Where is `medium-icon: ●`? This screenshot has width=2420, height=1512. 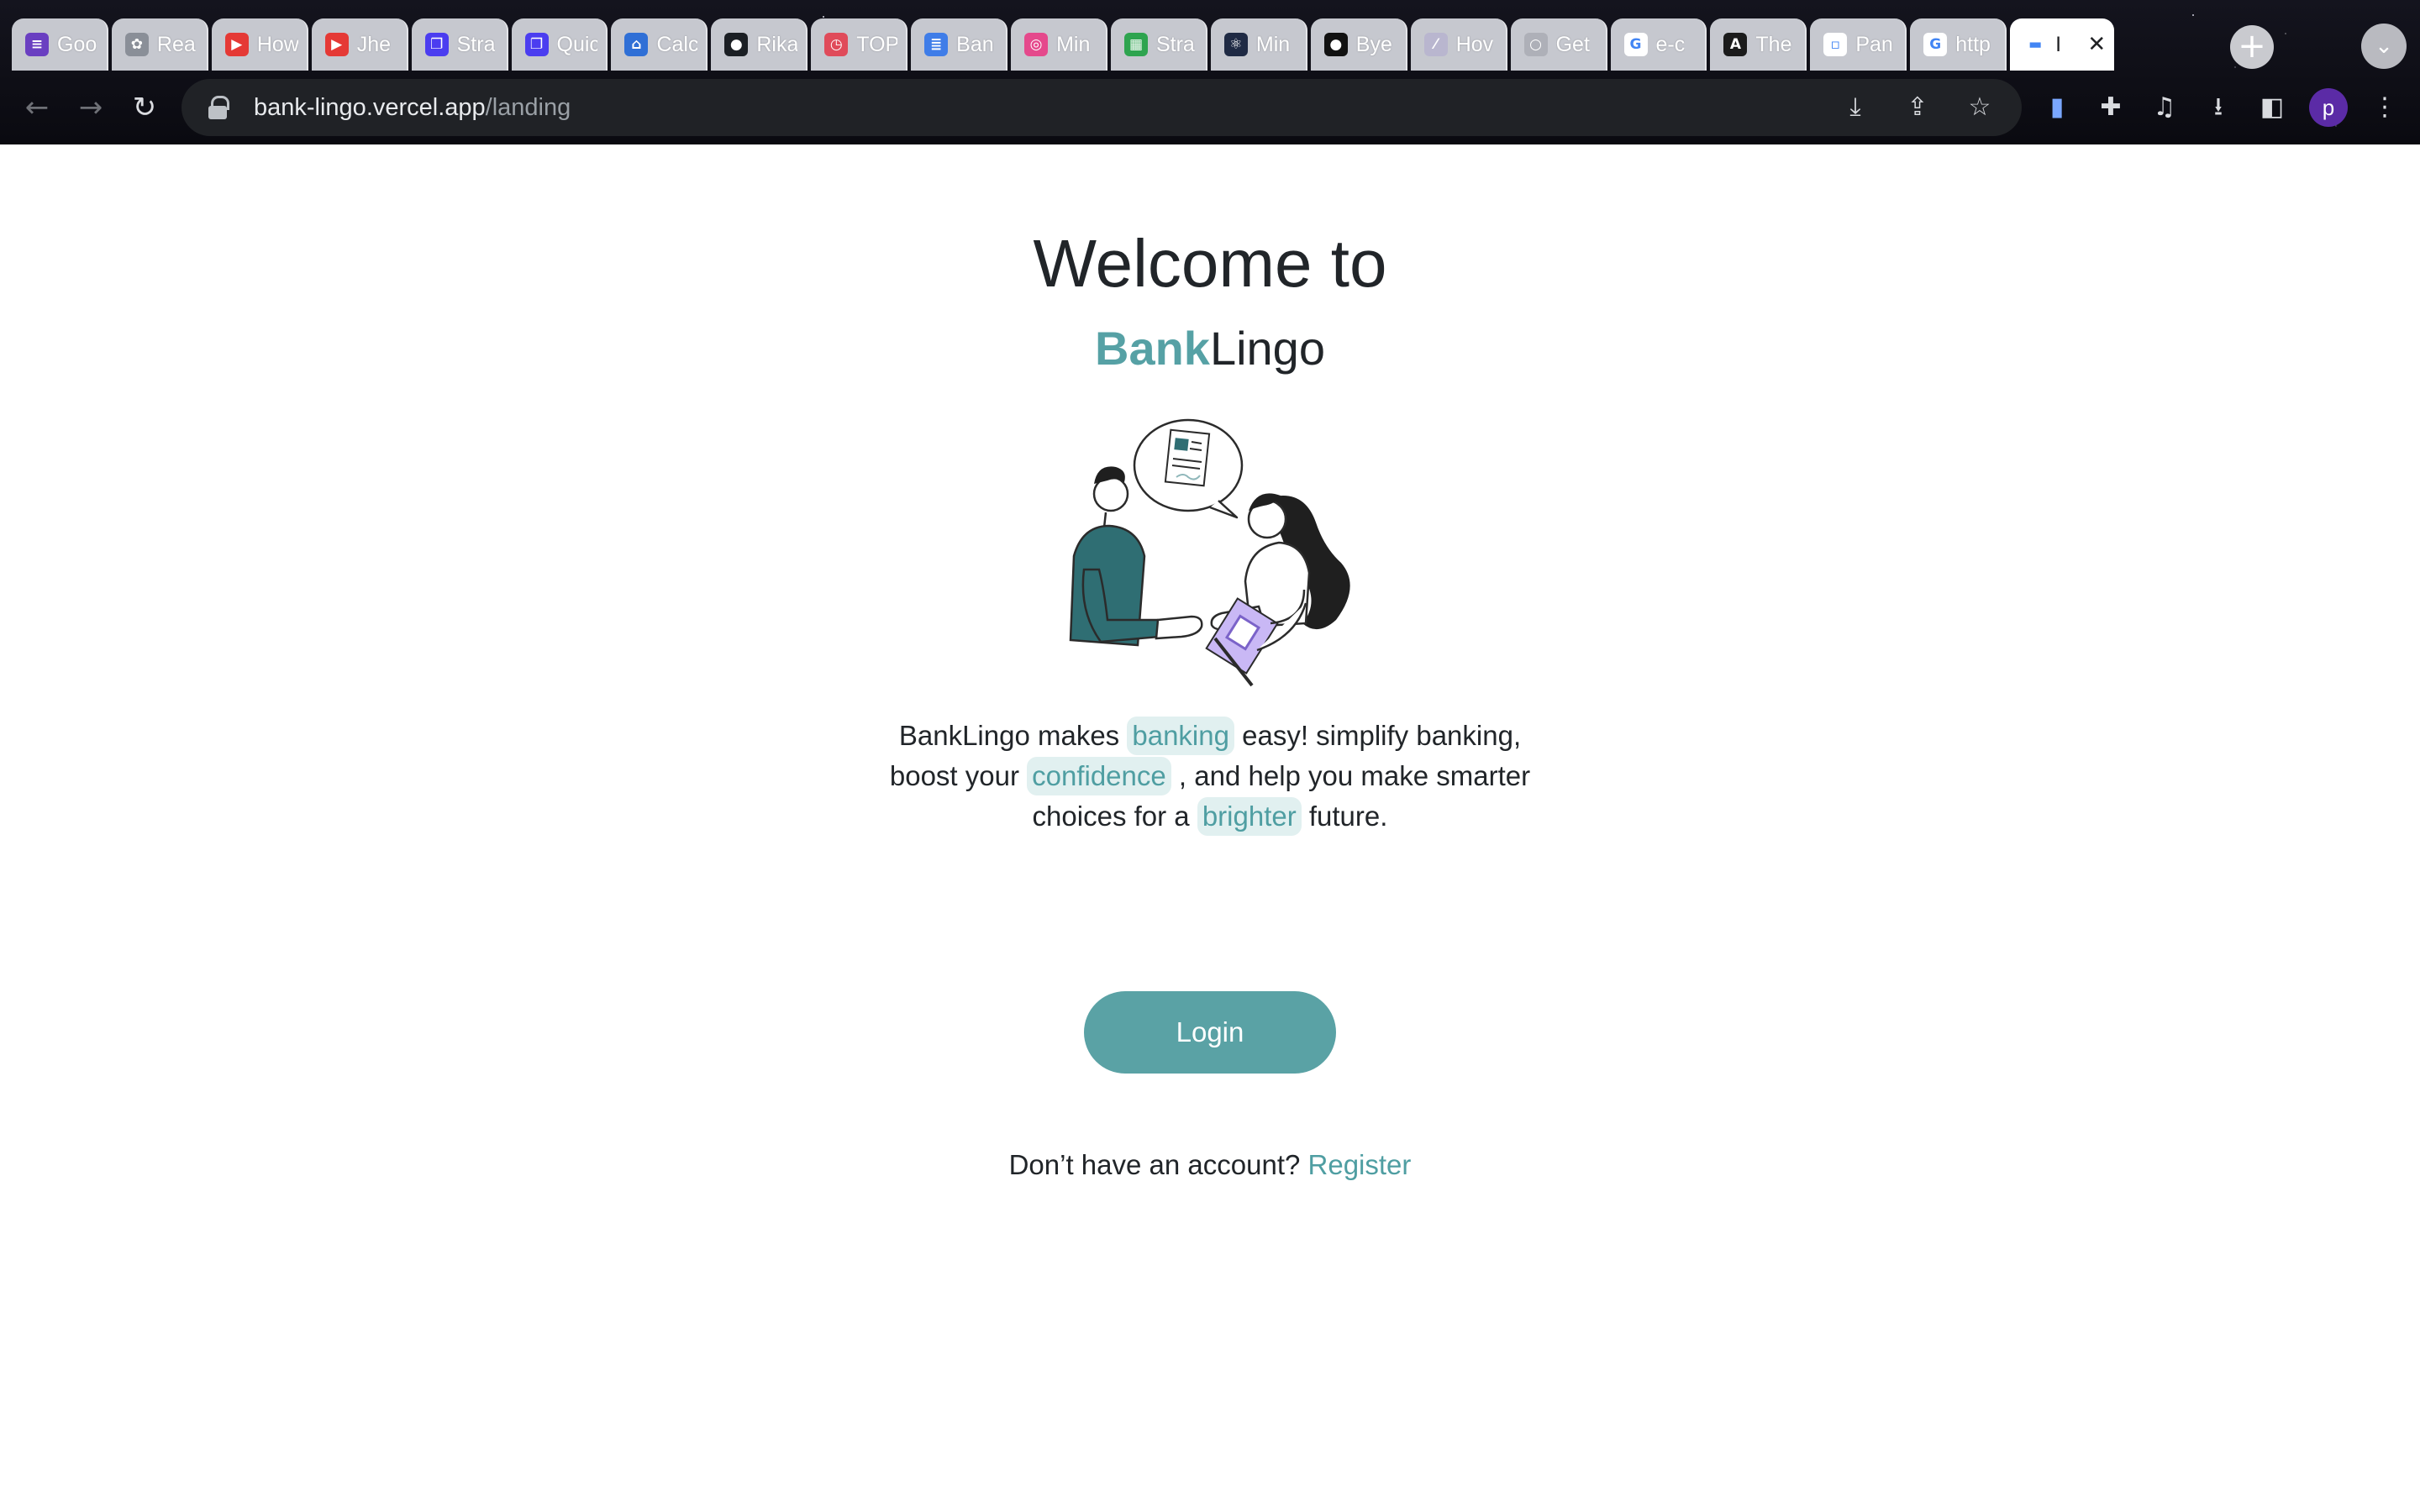 medium-icon: ● is located at coordinates (1335, 44).